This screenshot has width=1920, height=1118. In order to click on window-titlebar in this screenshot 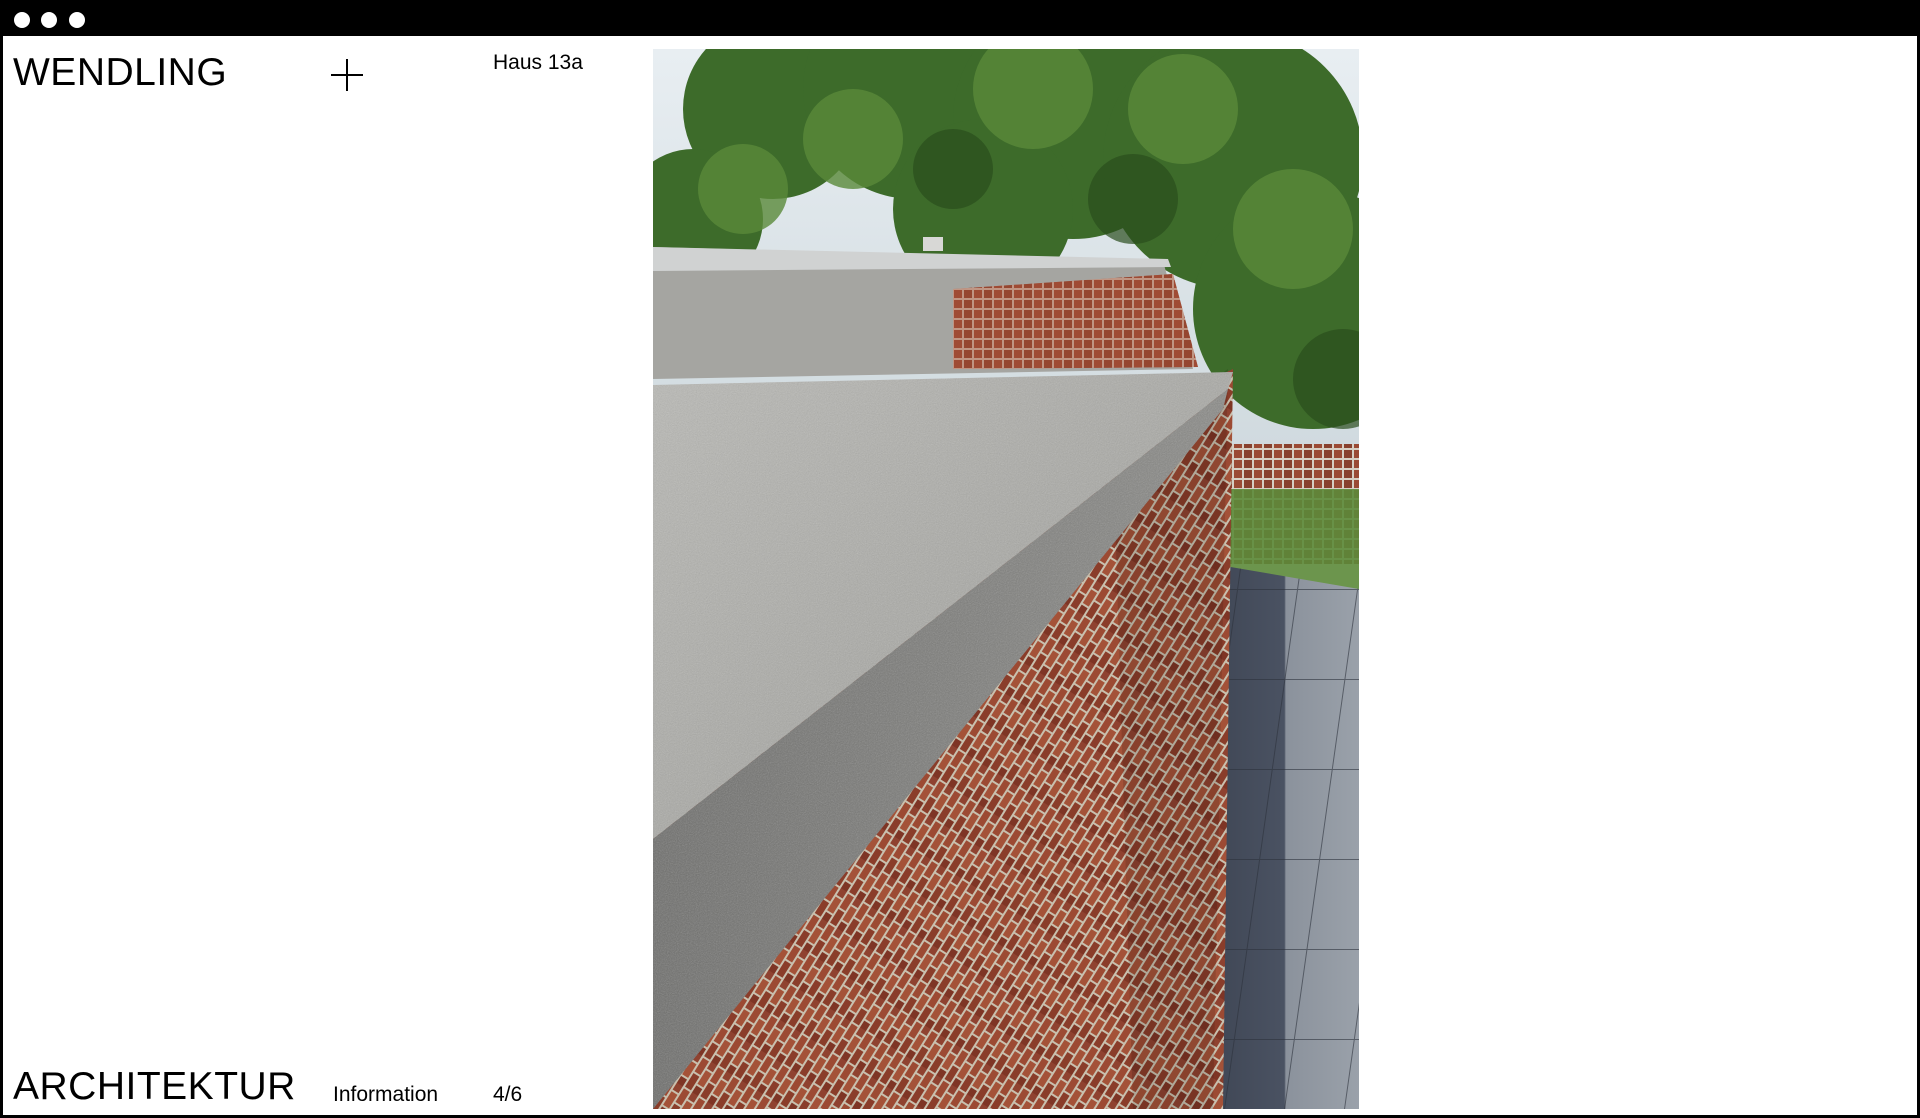, I will do `click(960, 19)`.